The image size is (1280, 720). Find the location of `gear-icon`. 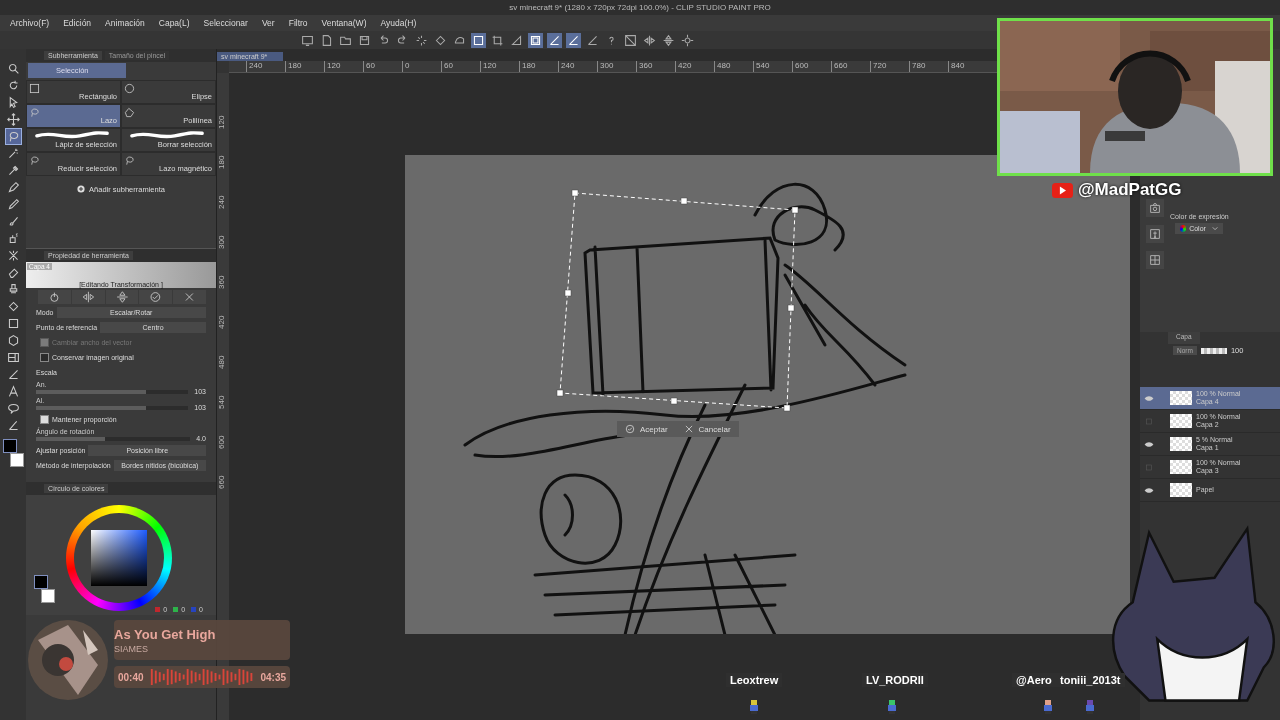

gear-icon is located at coordinates (687, 40).